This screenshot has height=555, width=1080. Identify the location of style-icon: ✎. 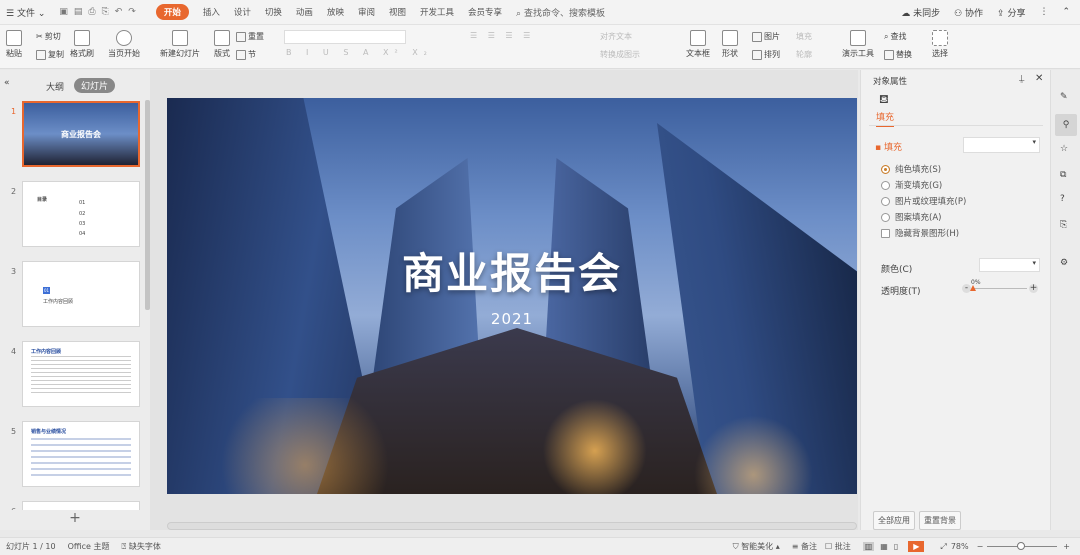
(1064, 97).